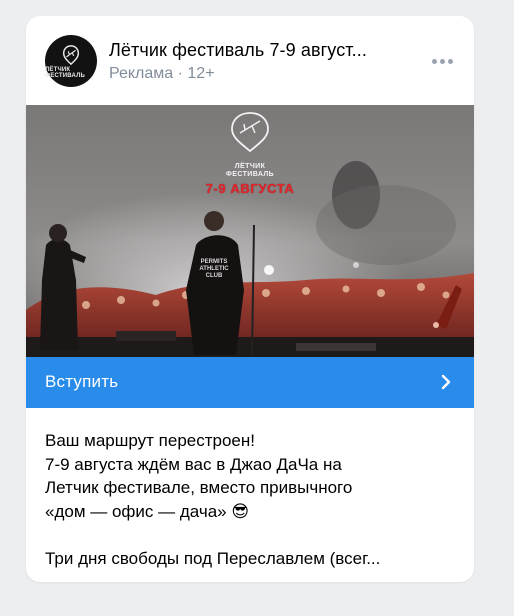  I want to click on avatar-label: ЛЁТЧИК ФЕСТИВАЛЬ, so click(65, 72).